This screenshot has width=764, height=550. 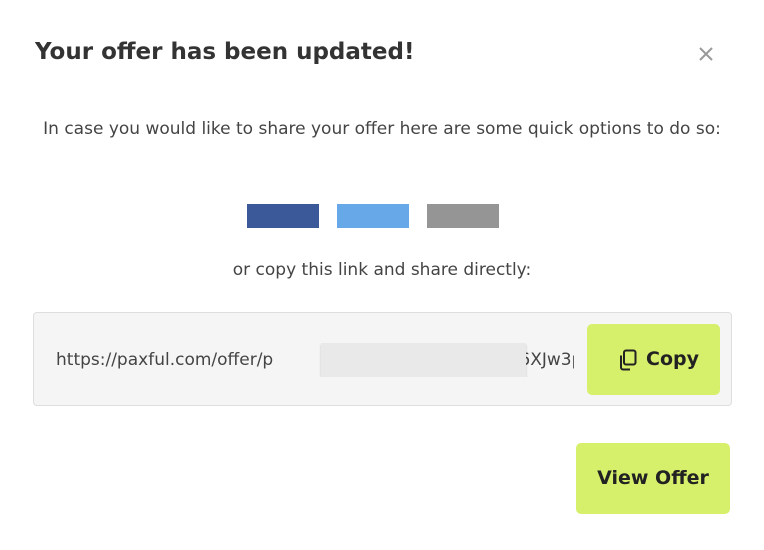 I want to click on share-email-button, so click(x=463, y=216).